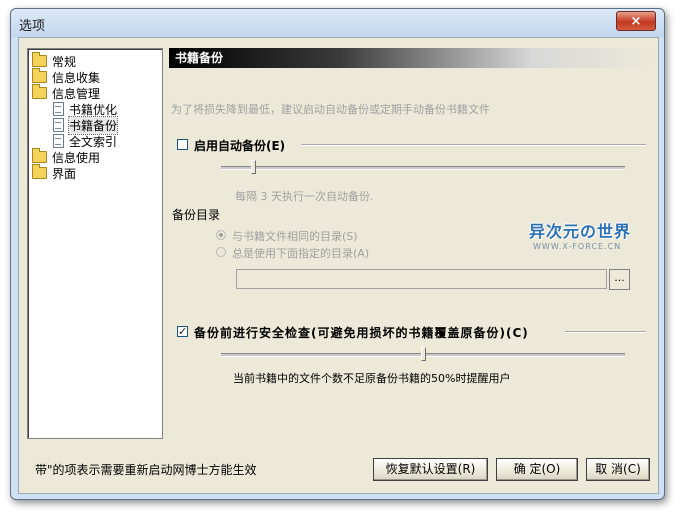 The width and height of the screenshot is (685, 519). What do you see at coordinates (372, 378) in the screenshot?
I see `threshold-text: 当前书籍中的文件个数不足原备份书籍的50%时提醒用户` at bounding box center [372, 378].